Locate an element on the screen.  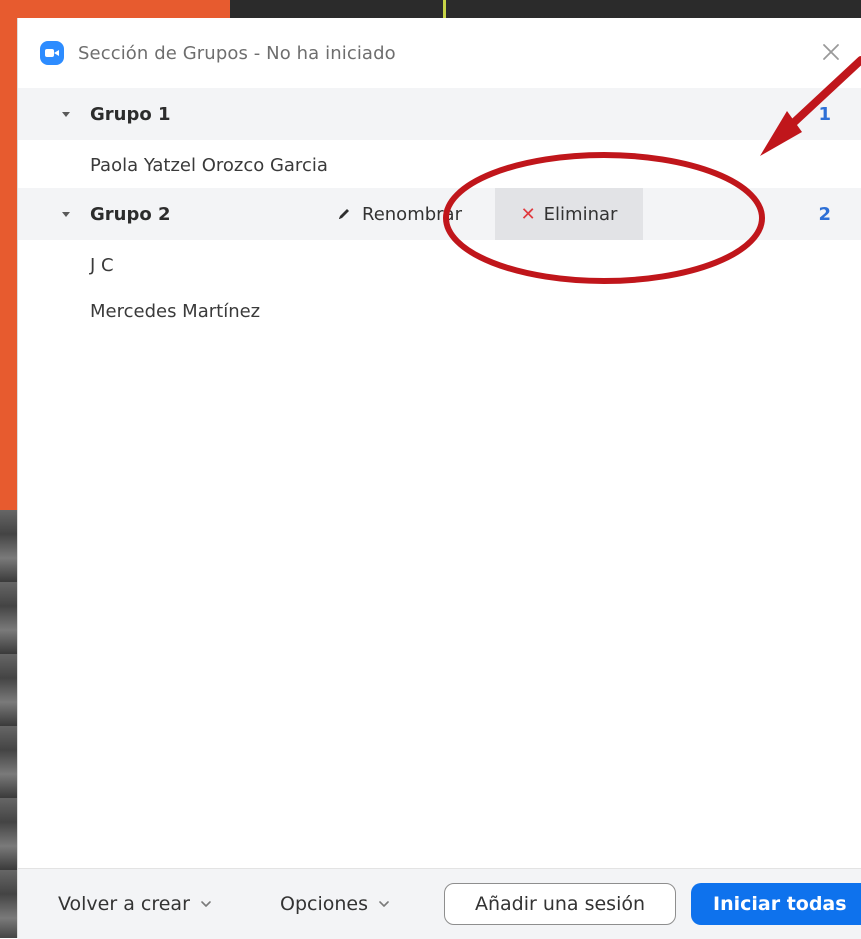
close-button is located at coordinates (831, 52).